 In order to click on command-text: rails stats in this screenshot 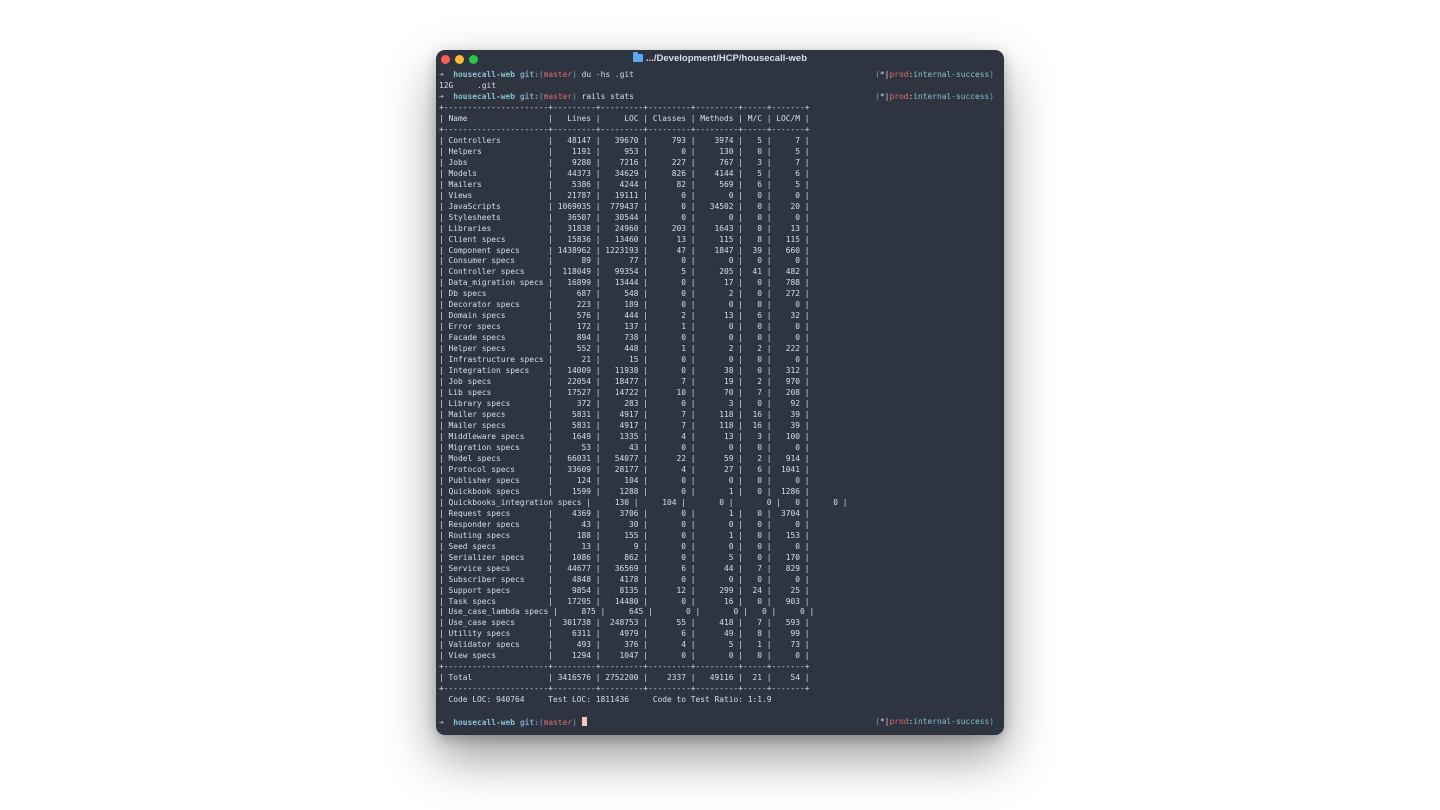, I will do `click(607, 96)`.